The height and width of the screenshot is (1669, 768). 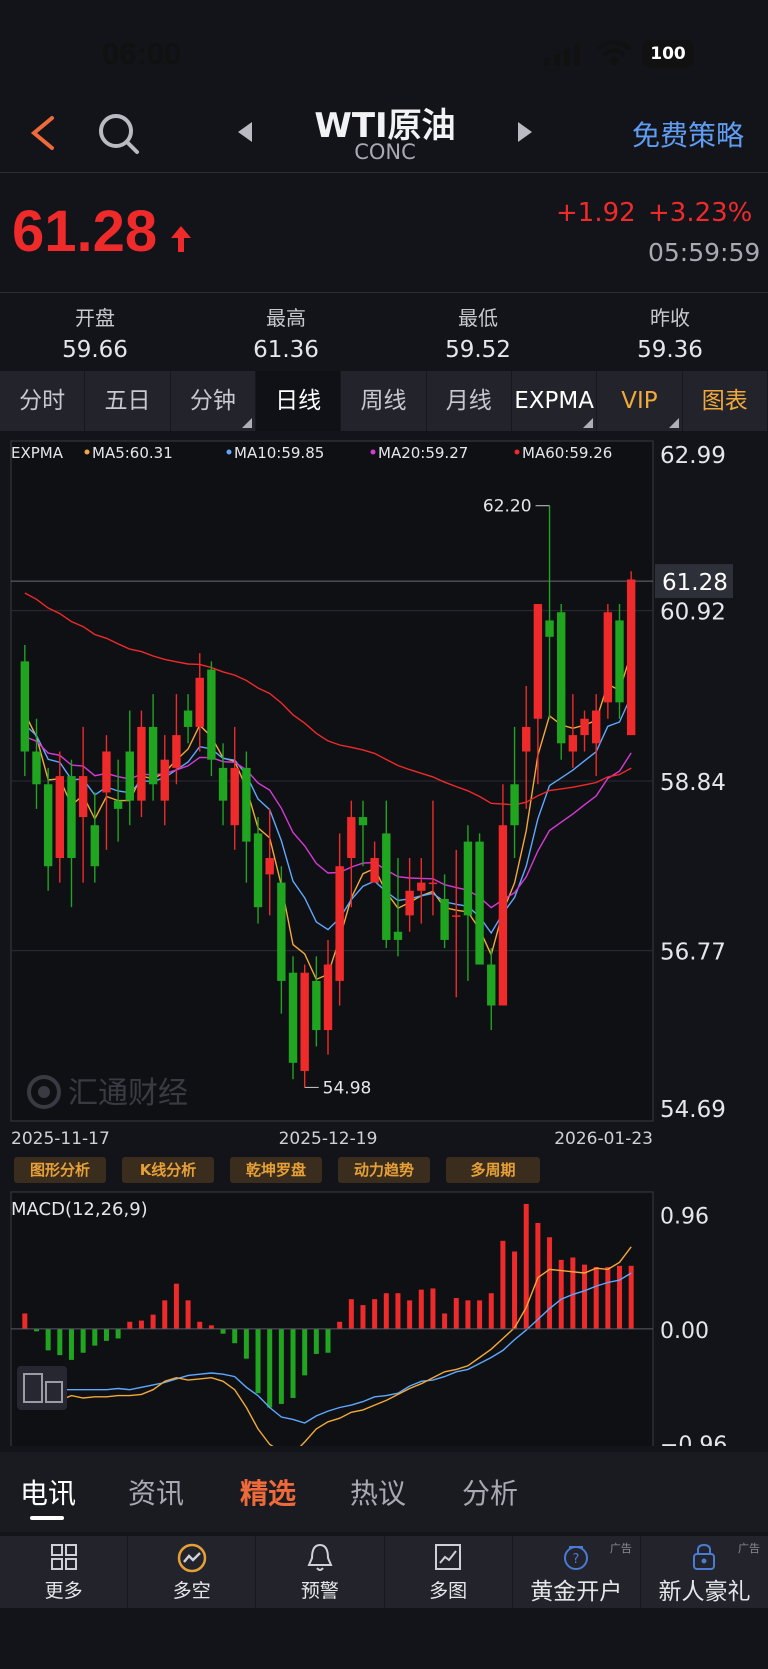 What do you see at coordinates (286, 318) in the screenshot?
I see `stat-label: 最高` at bounding box center [286, 318].